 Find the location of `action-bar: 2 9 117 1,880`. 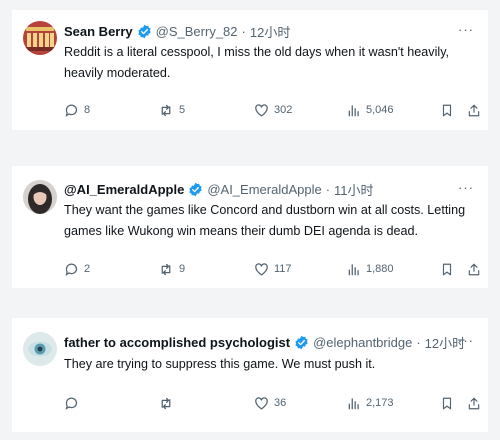

action-bar: 2 9 117 1,880 is located at coordinates (272, 269).